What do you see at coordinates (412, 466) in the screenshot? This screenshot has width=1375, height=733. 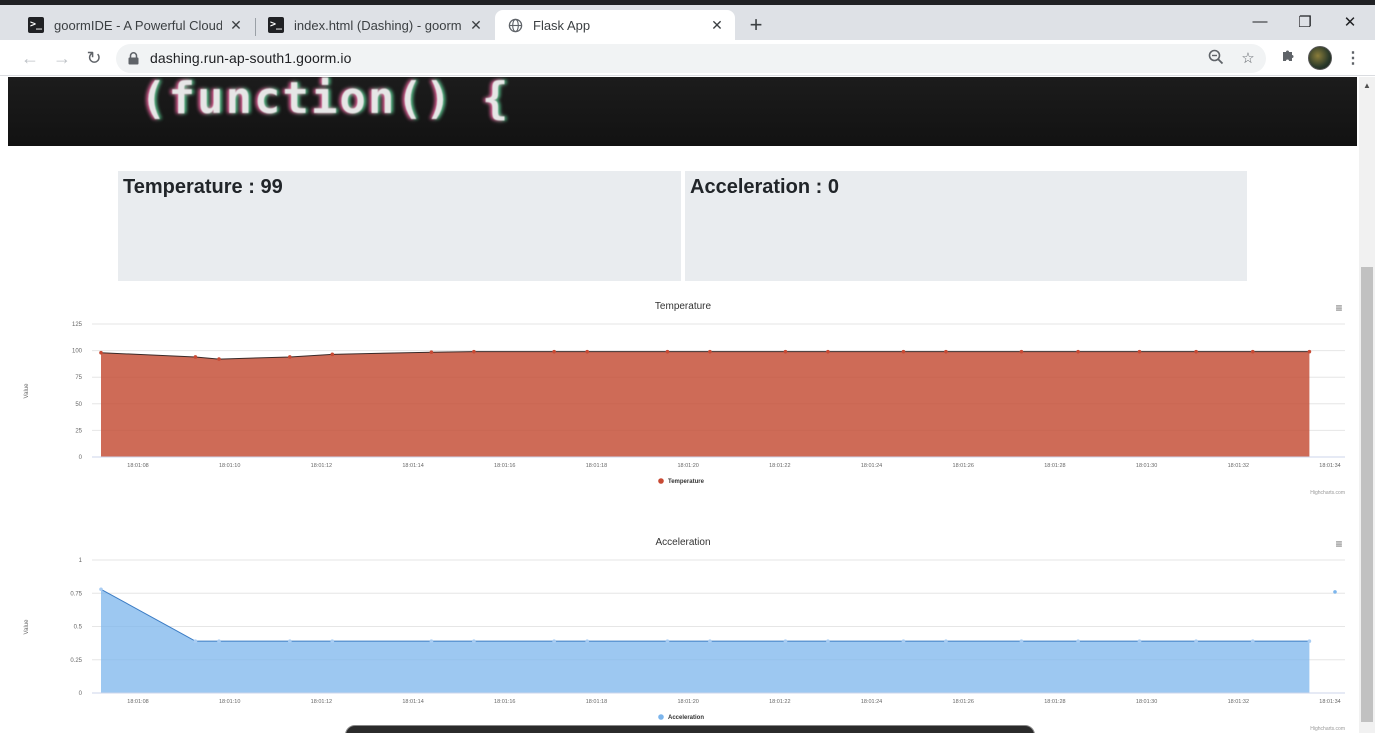 I see `x-tick-label: 18:01:14` at bounding box center [412, 466].